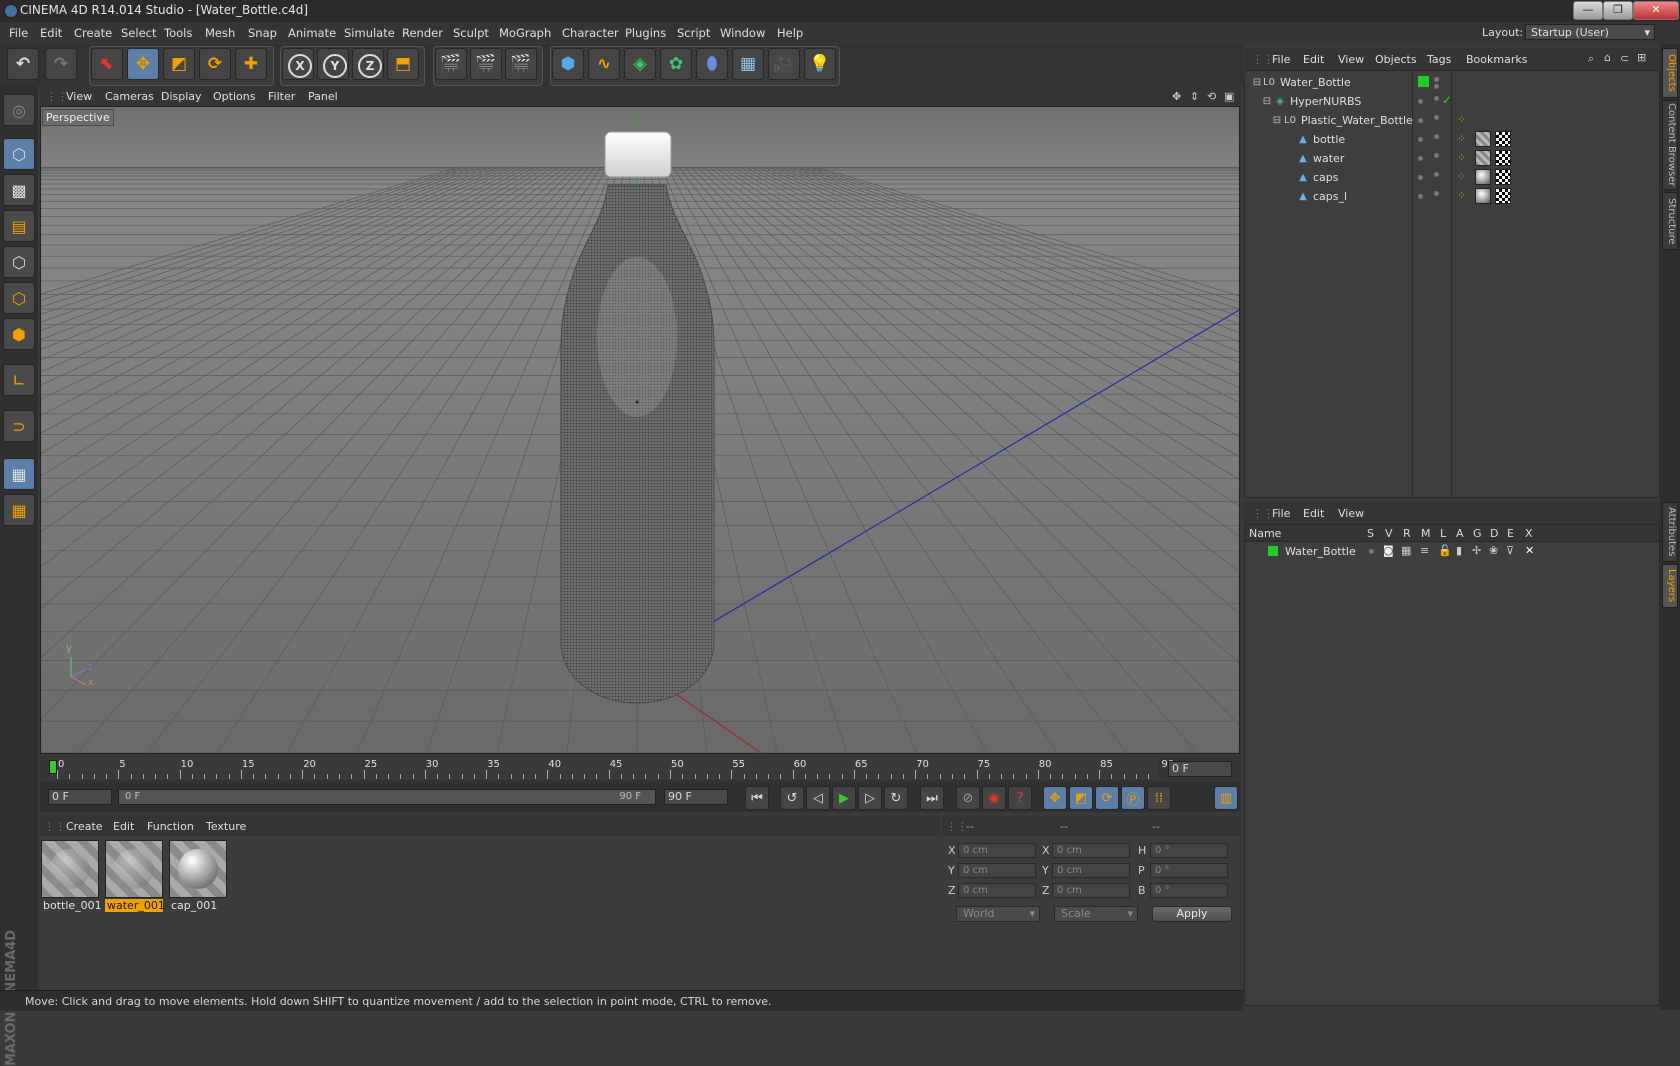  Describe the element at coordinates (251, 64) in the screenshot. I see `last-tool-button: ✚` at that location.